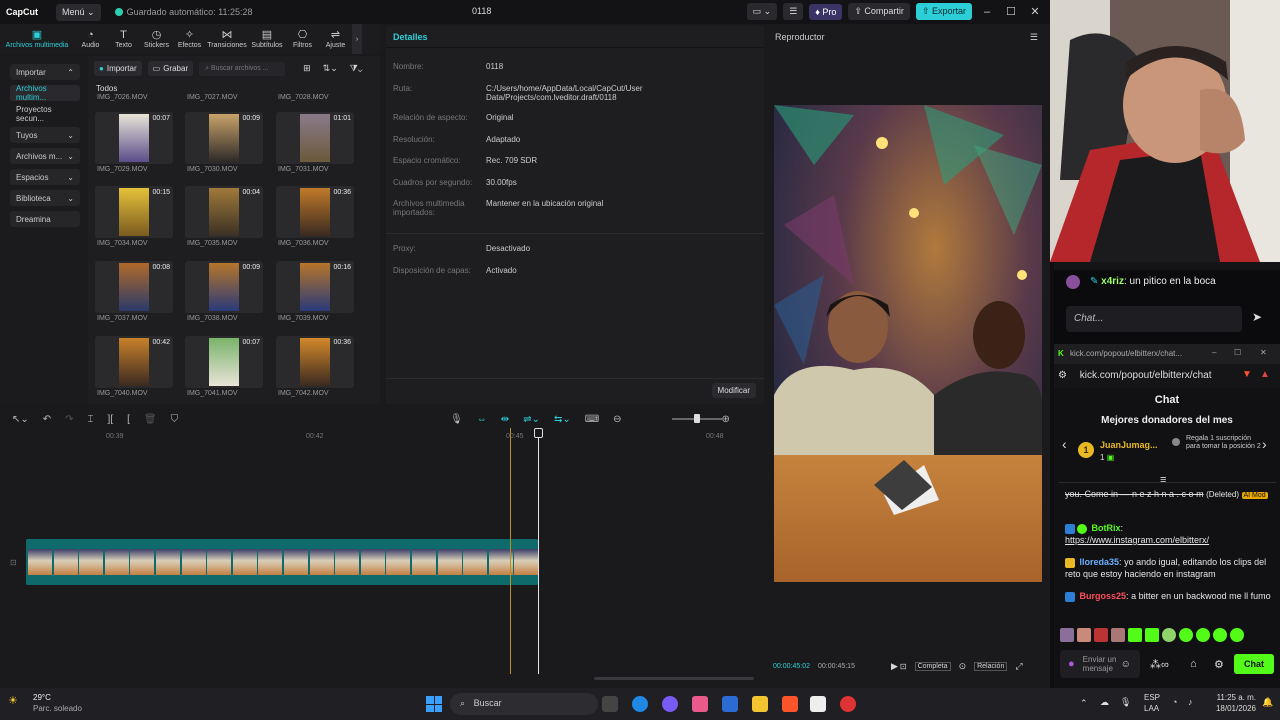 This screenshot has width=1280, height=720. Describe the element at coordinates (1163, 480) in the screenshot. I see `pinned-collapse-icon: ≡` at that location.